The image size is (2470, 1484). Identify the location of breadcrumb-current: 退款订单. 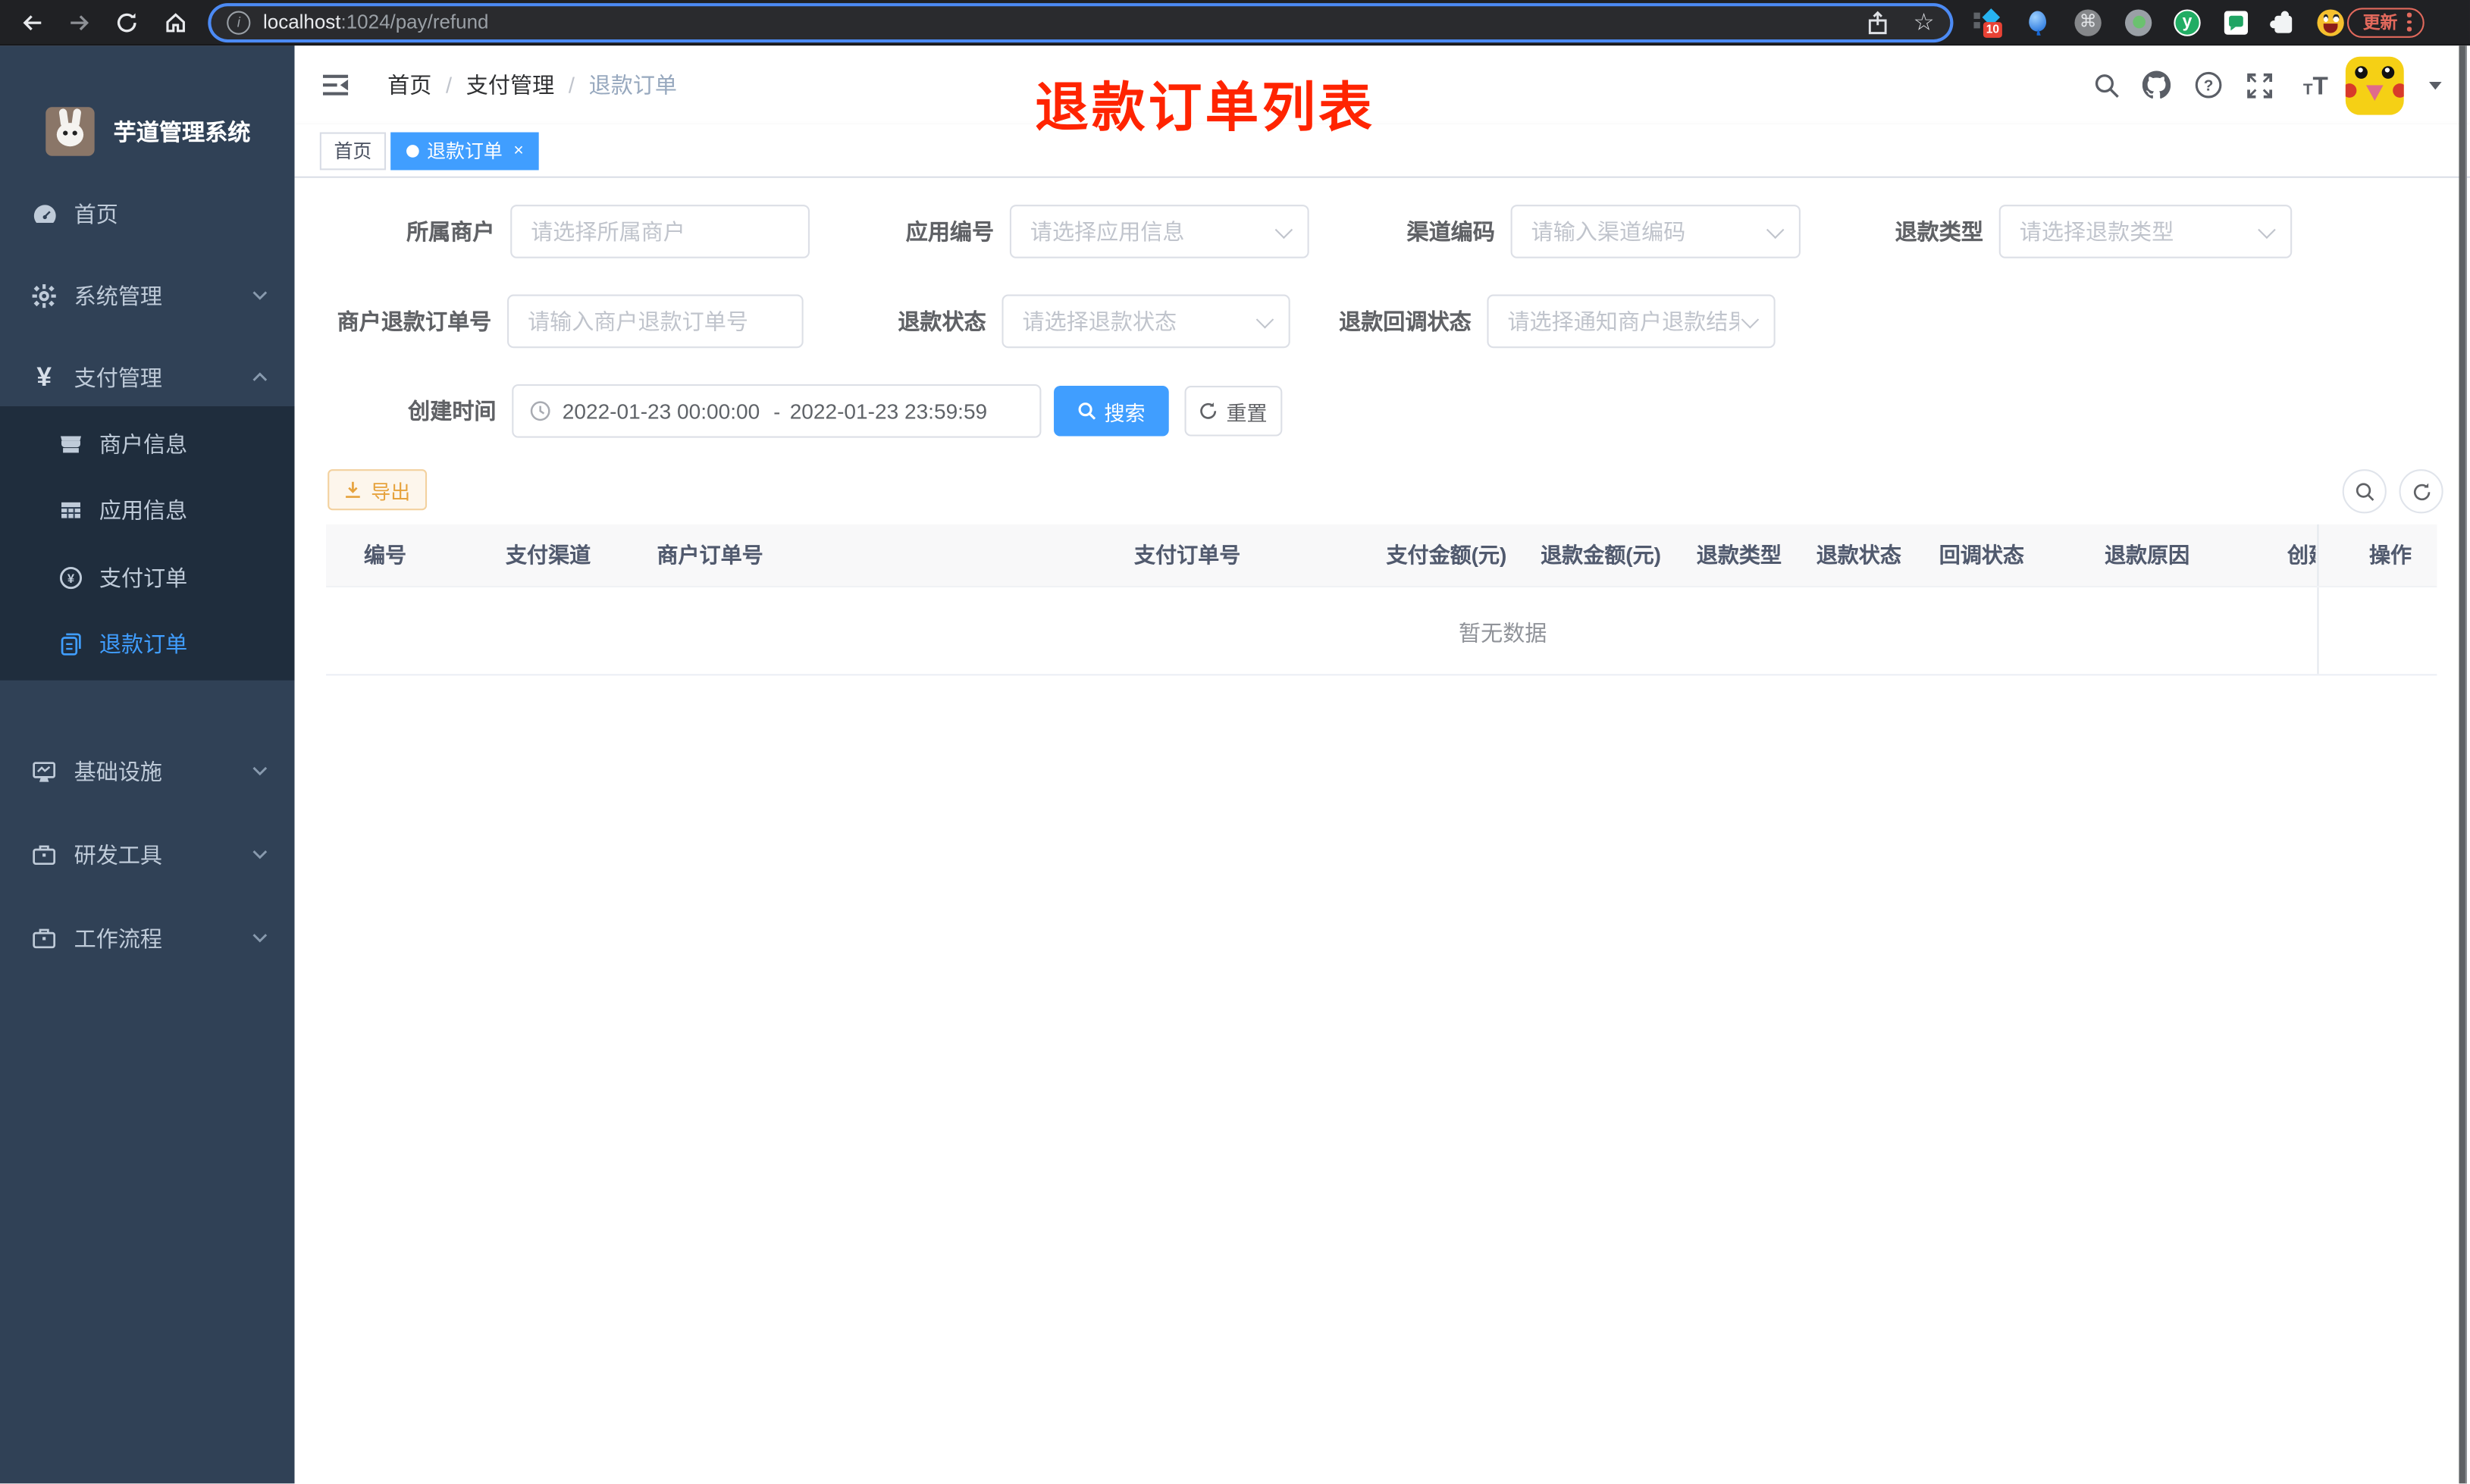
(632, 85).